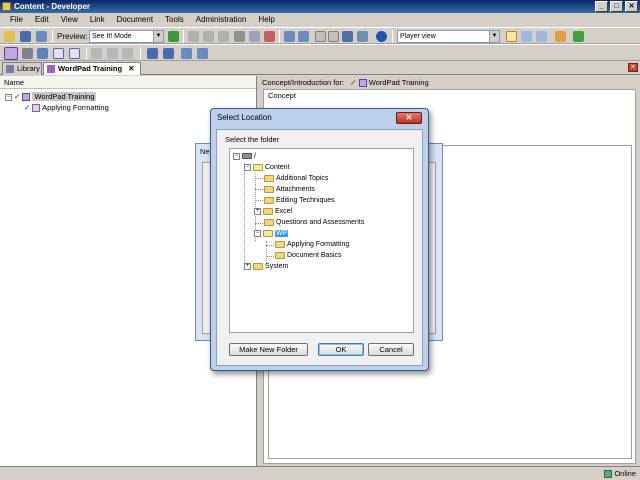 The image size is (640, 480). What do you see at coordinates (347, 36) in the screenshot?
I see `binoculars-icon` at bounding box center [347, 36].